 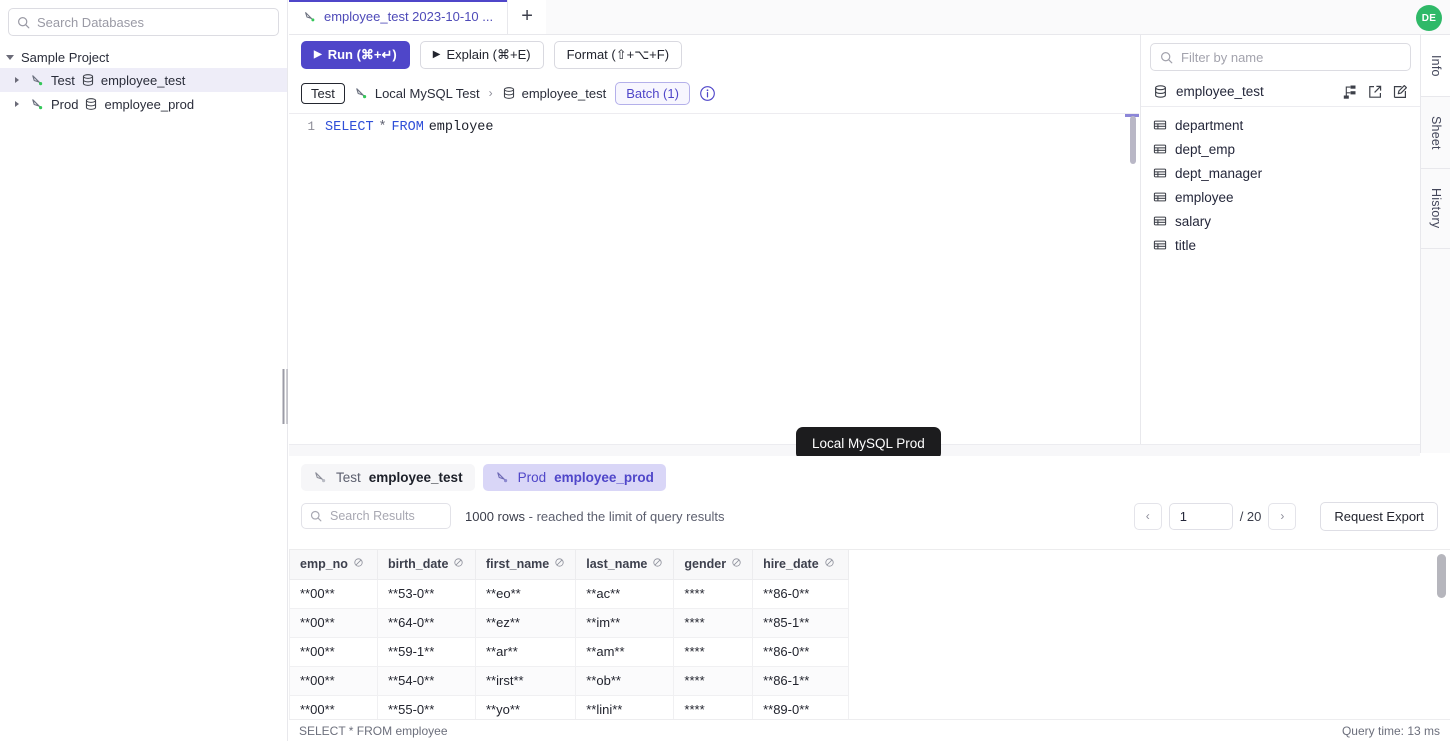 I want to click on sidebar-item-prod-env: Prod, so click(x=65, y=104).